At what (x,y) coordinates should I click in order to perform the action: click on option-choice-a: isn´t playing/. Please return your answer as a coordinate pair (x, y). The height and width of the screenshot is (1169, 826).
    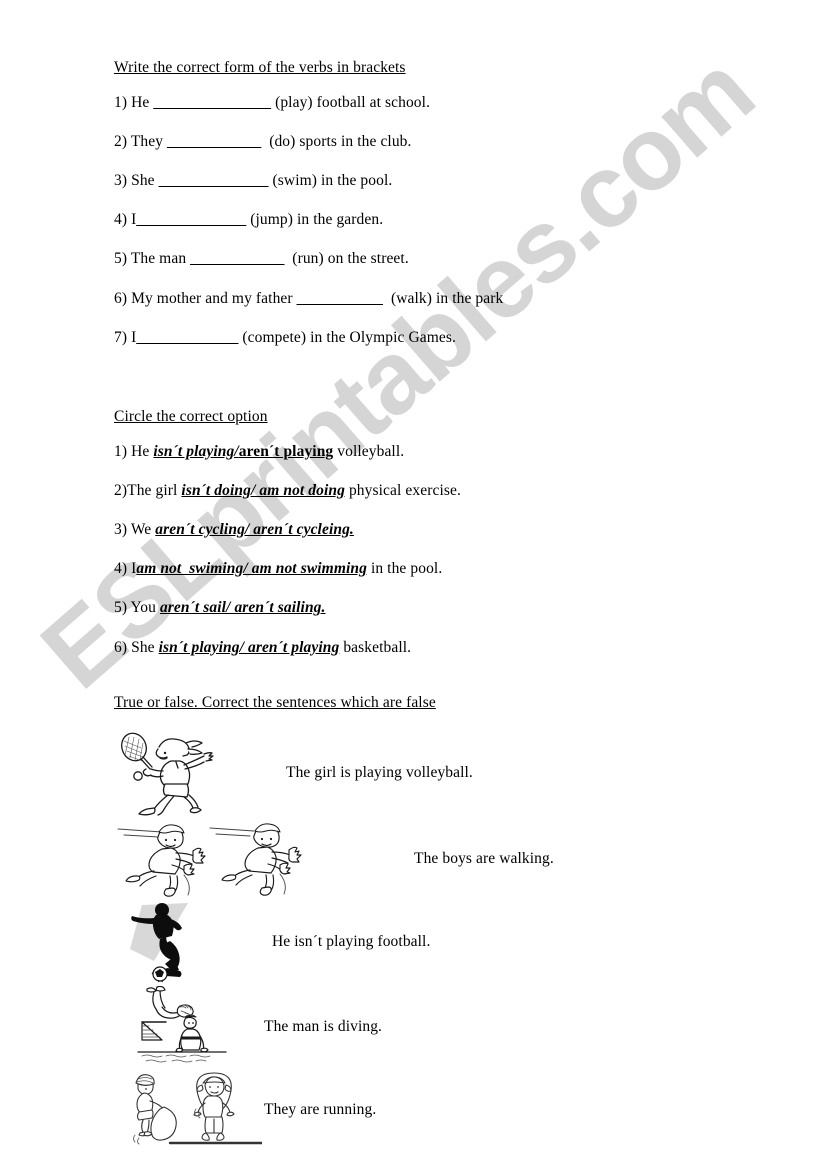
    Looking at the image, I should click on (195, 451).